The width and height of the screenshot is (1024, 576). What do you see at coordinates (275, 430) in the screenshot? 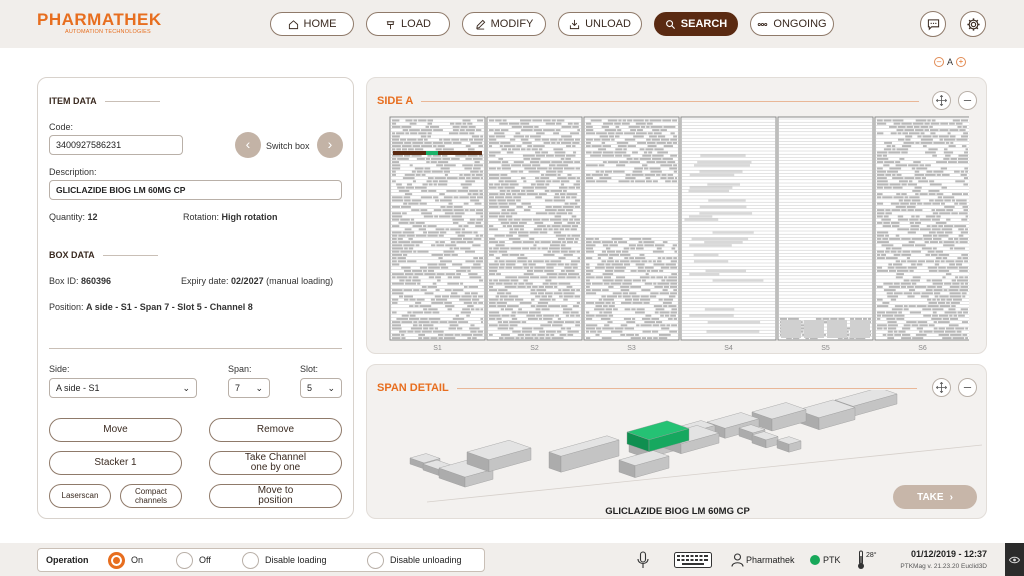
I see `remove-button: Remove` at bounding box center [275, 430].